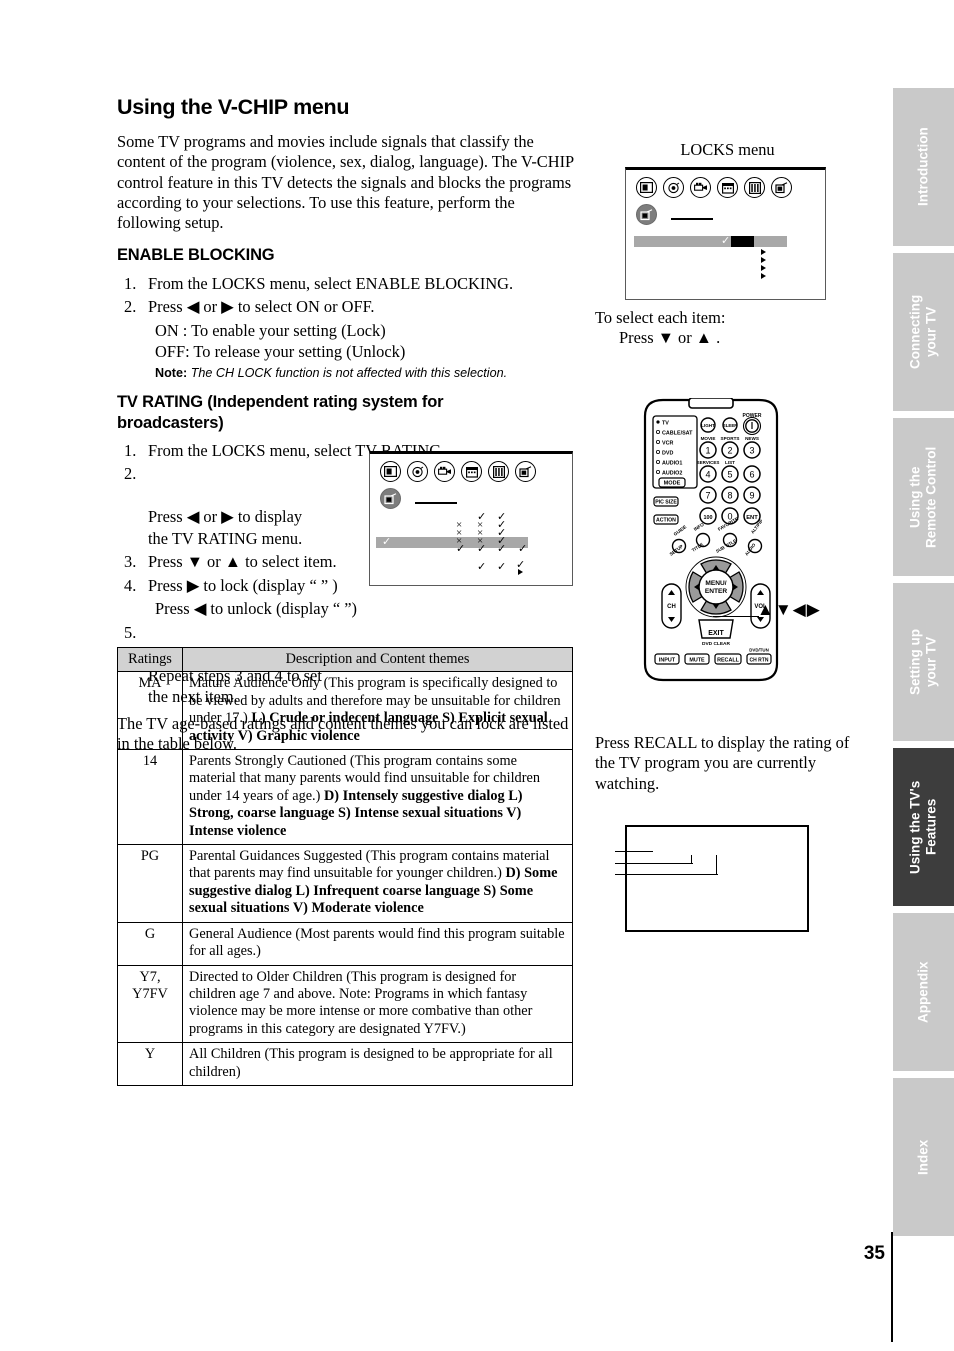 The height and width of the screenshot is (1351, 954). I want to click on sidebar-tab-label: Appendix, so click(923, 992).